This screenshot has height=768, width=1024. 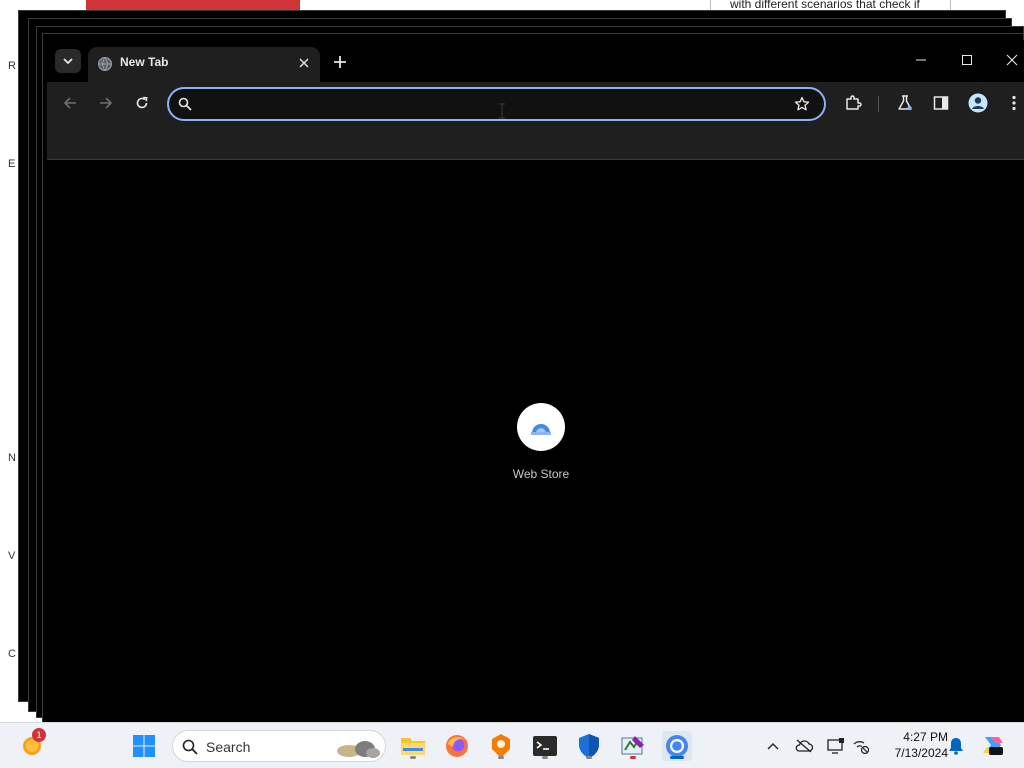 I want to click on show-hidden-icons-button, so click(x=773, y=746).